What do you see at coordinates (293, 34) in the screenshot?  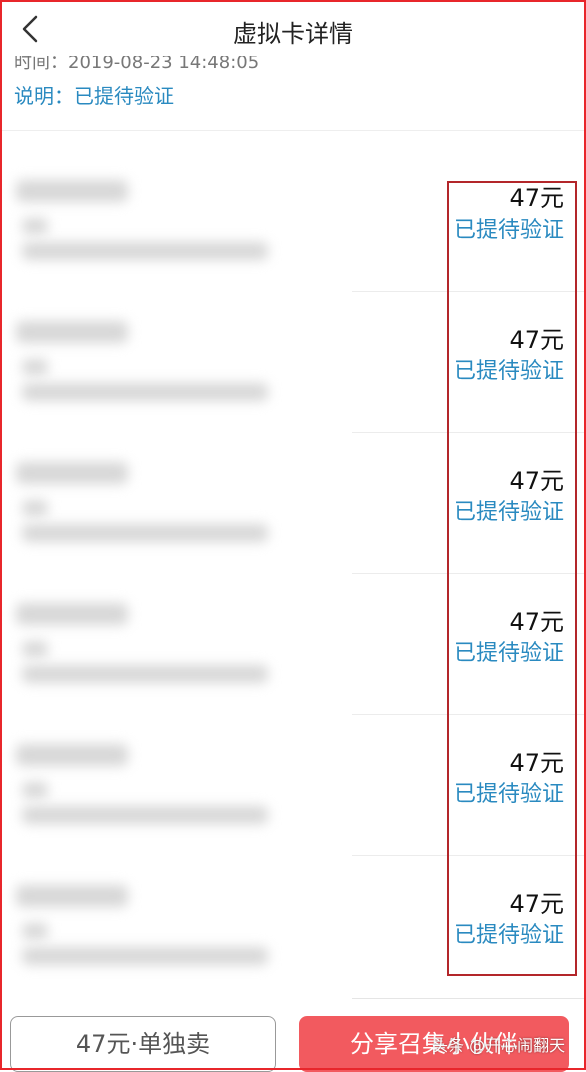 I see `page-title: 虚拟卡详情` at bounding box center [293, 34].